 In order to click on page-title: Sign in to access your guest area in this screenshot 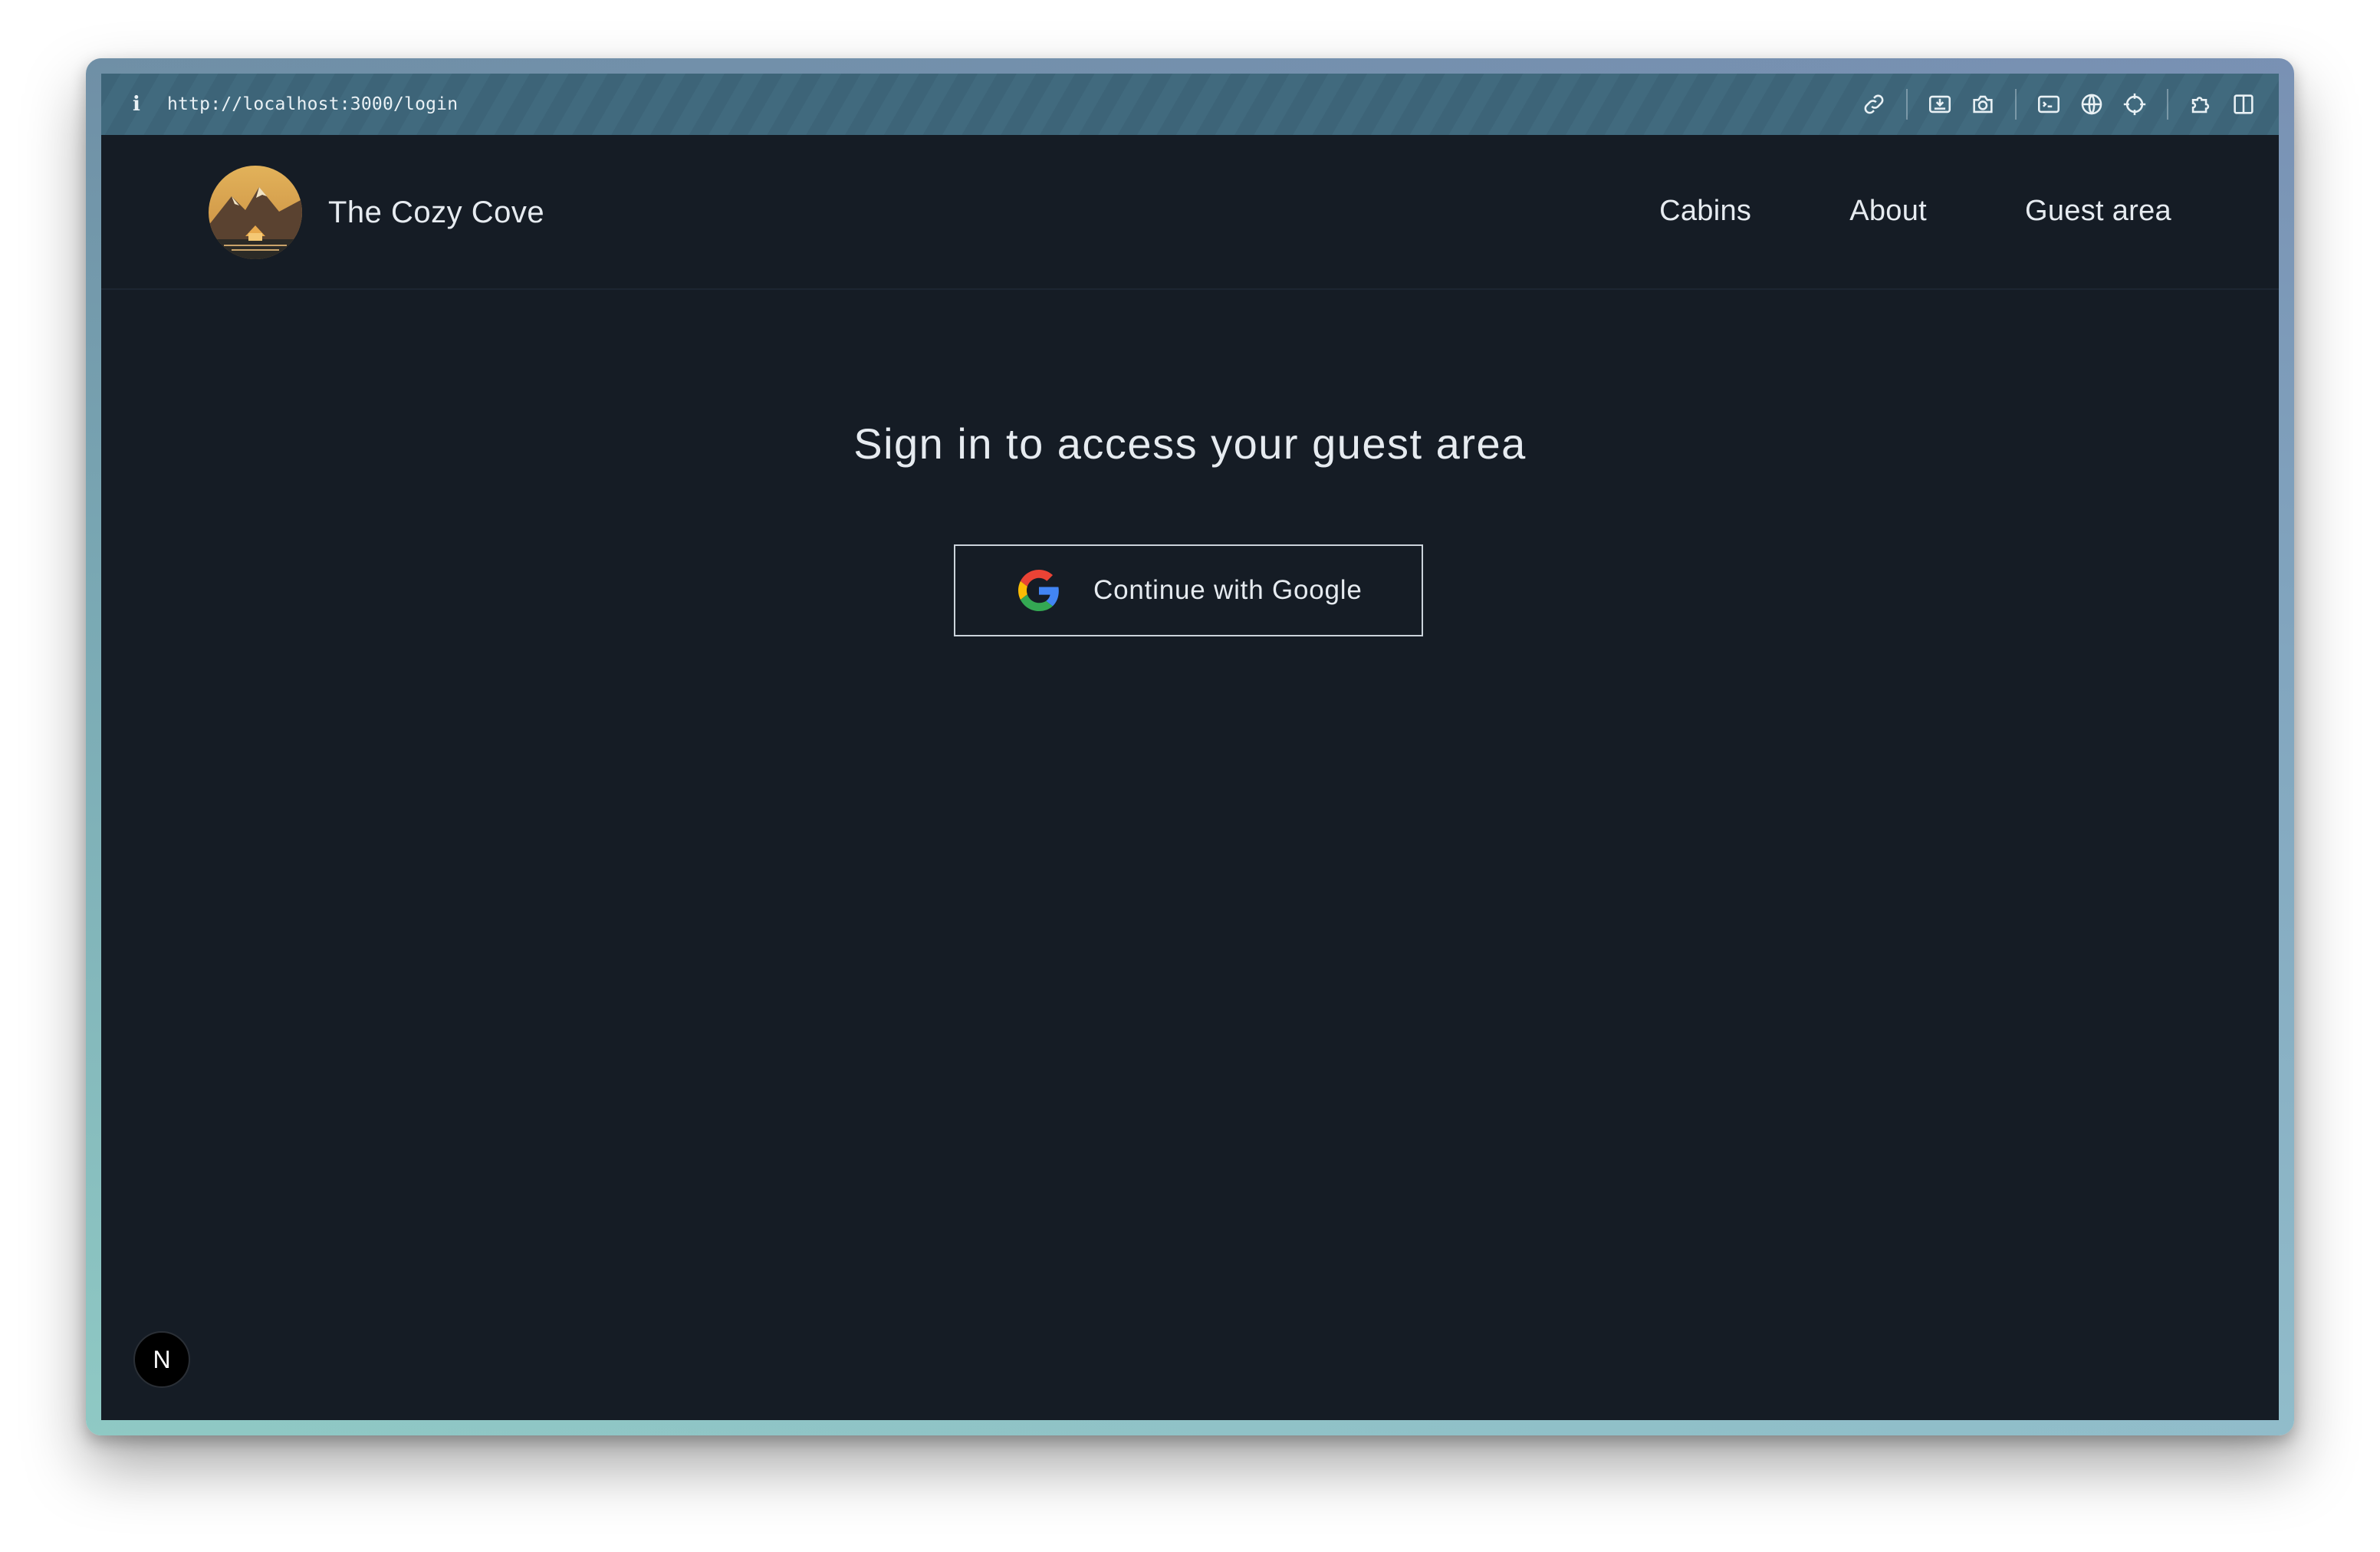, I will do `click(1190, 443)`.